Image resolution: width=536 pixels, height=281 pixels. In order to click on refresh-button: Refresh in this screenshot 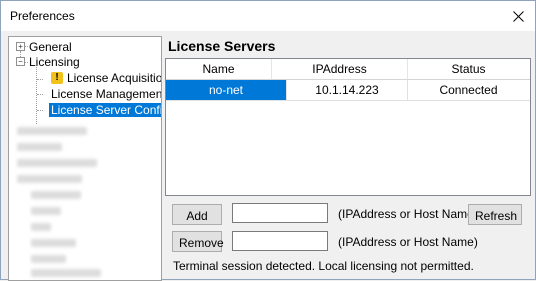, I will do `click(495, 214)`.